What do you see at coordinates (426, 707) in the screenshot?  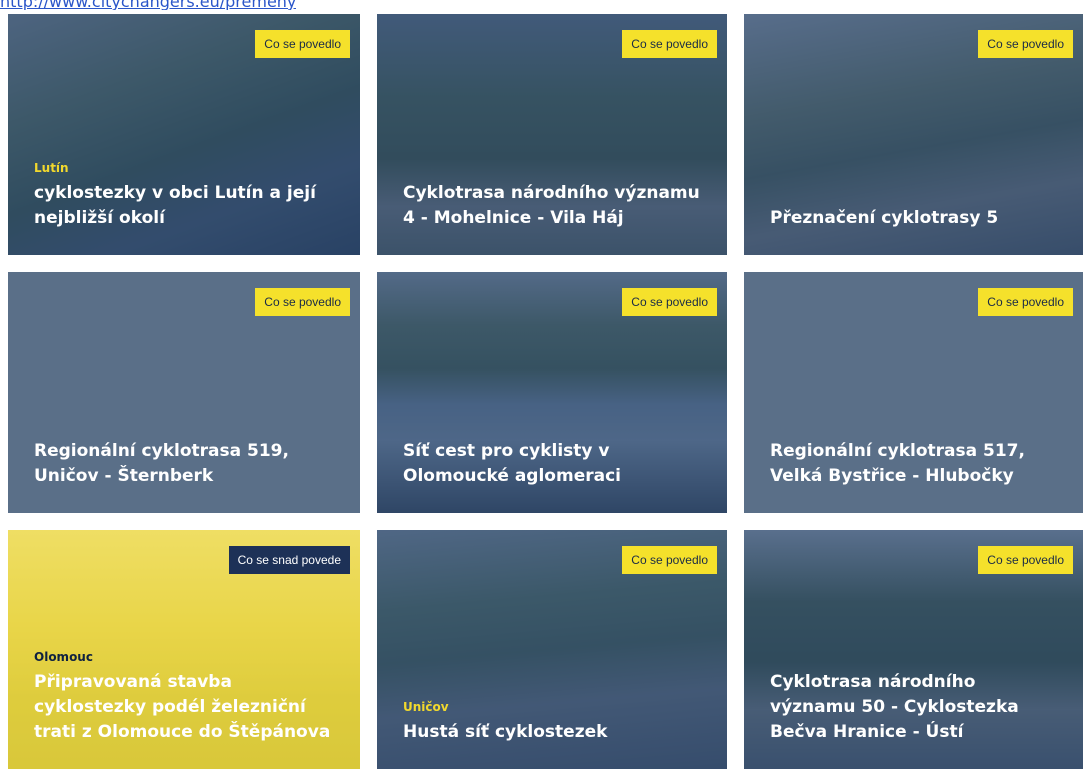 I see `card-location: Uničov` at bounding box center [426, 707].